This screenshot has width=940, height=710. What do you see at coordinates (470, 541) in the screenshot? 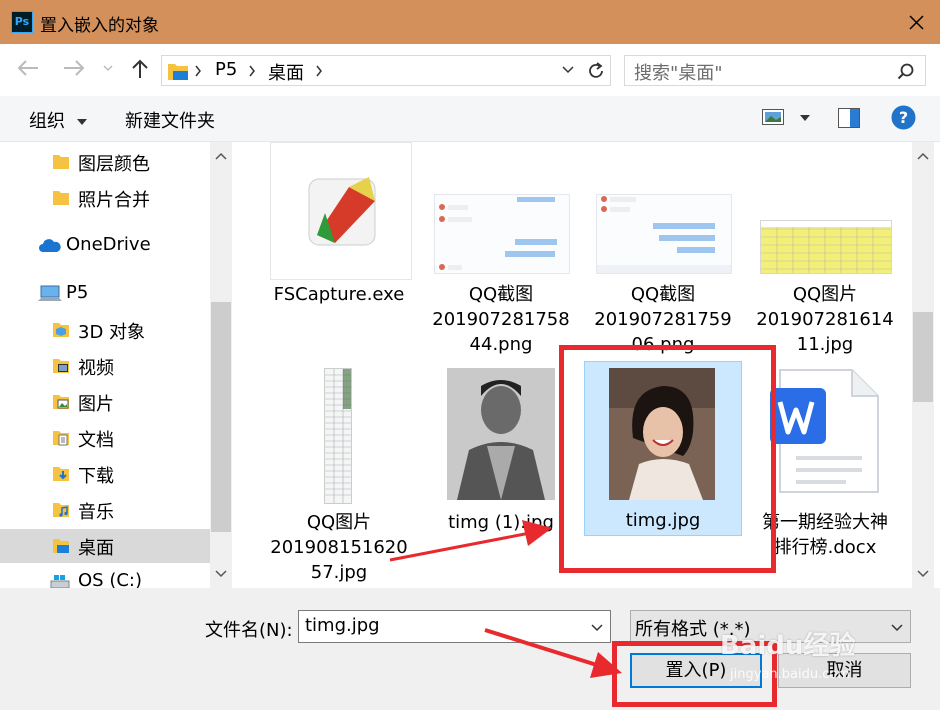
I see `arrow-to-selected-file` at bounding box center [470, 541].